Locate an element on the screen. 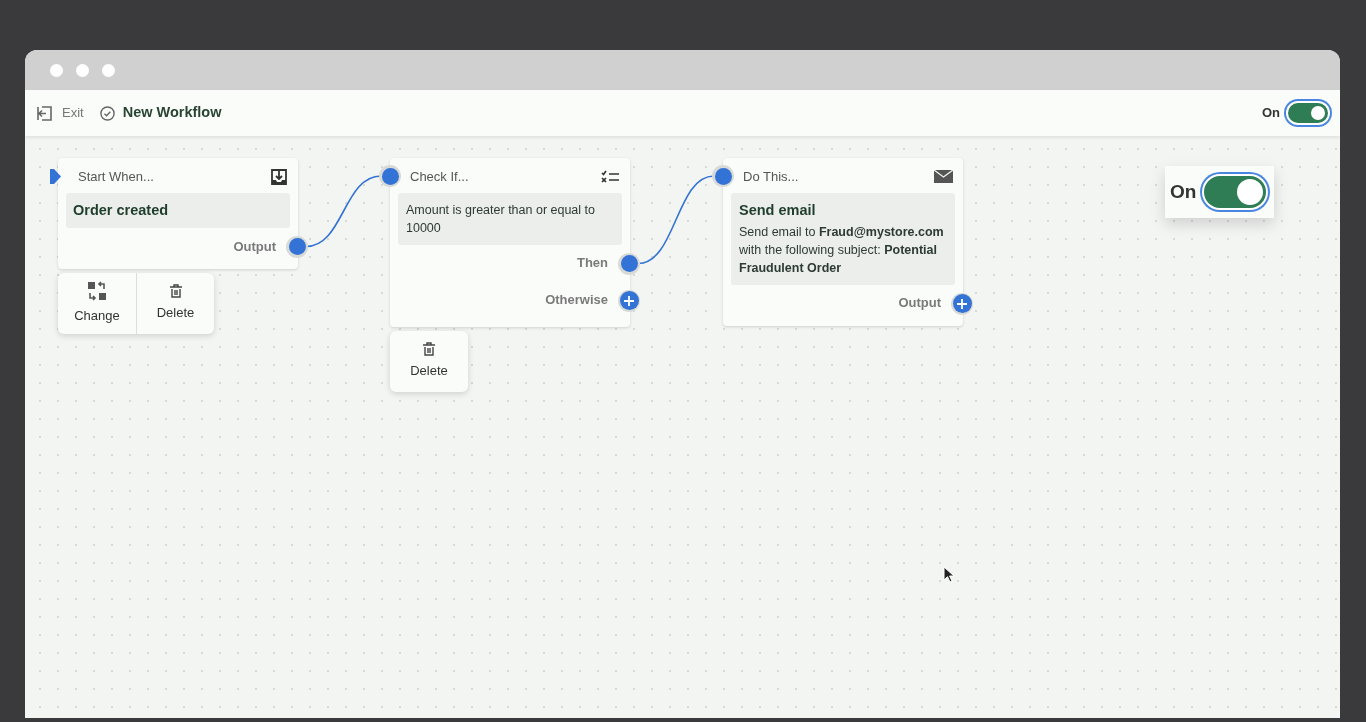  node-title: Order created is located at coordinates (178, 210).